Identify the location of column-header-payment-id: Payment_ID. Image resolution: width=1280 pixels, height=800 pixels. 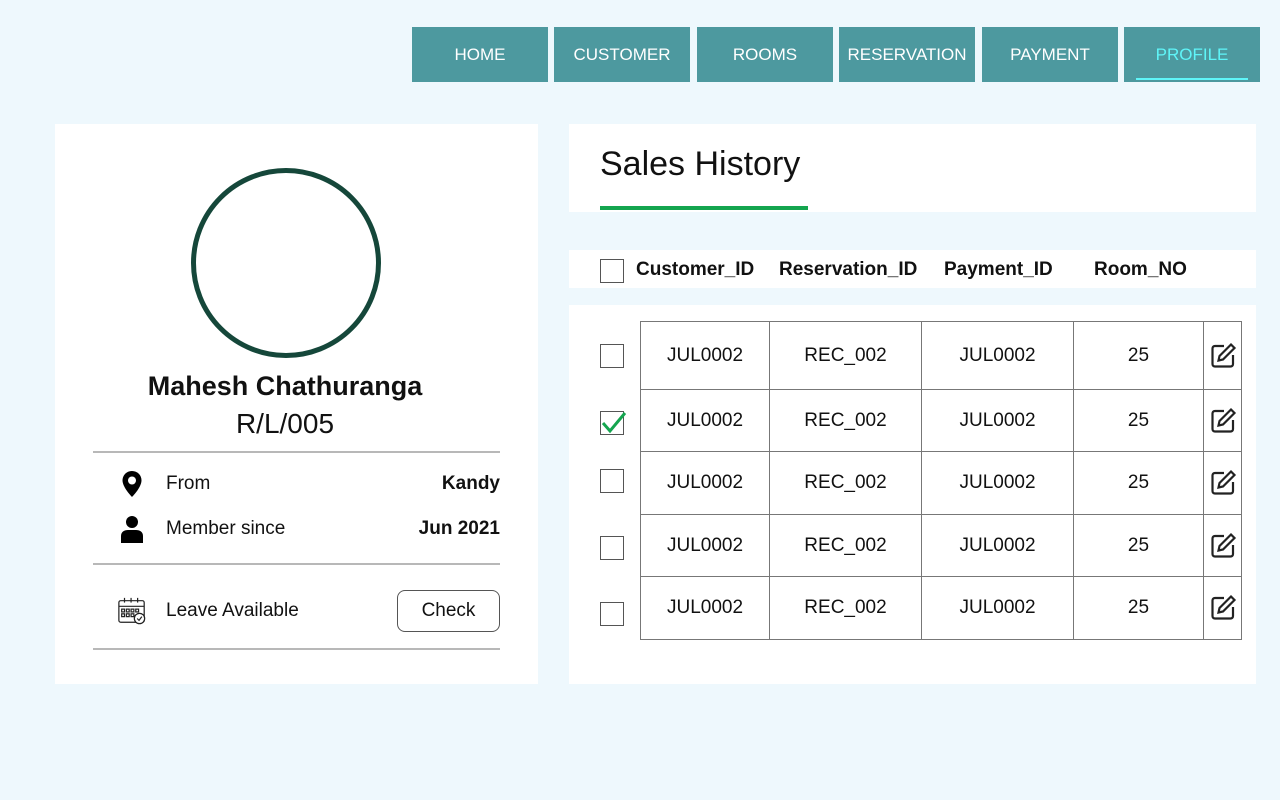
(998, 269).